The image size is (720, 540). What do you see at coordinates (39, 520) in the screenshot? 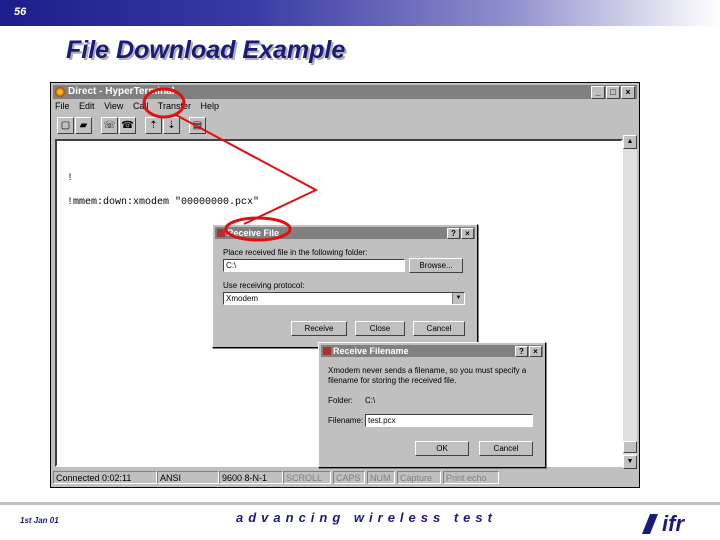
I see `footer-date: 1st Jan 01` at bounding box center [39, 520].